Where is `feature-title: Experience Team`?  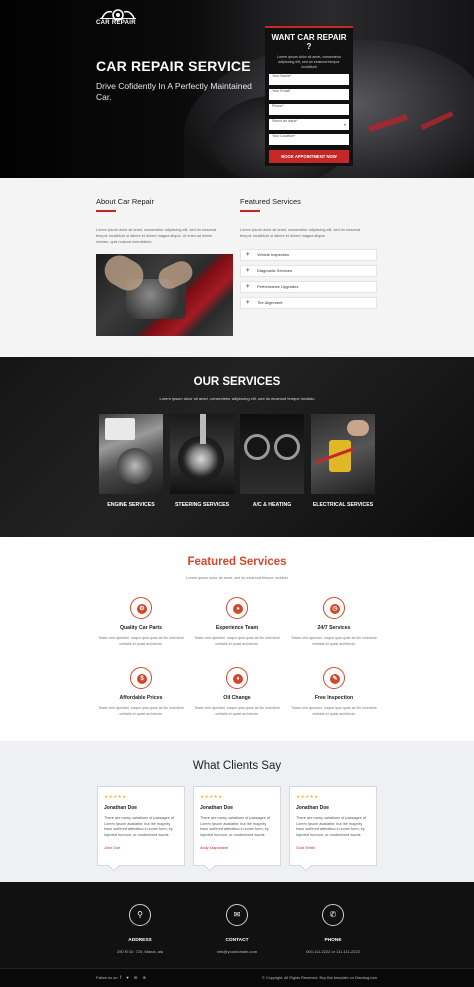 feature-title: Experience Team is located at coordinates (237, 628).